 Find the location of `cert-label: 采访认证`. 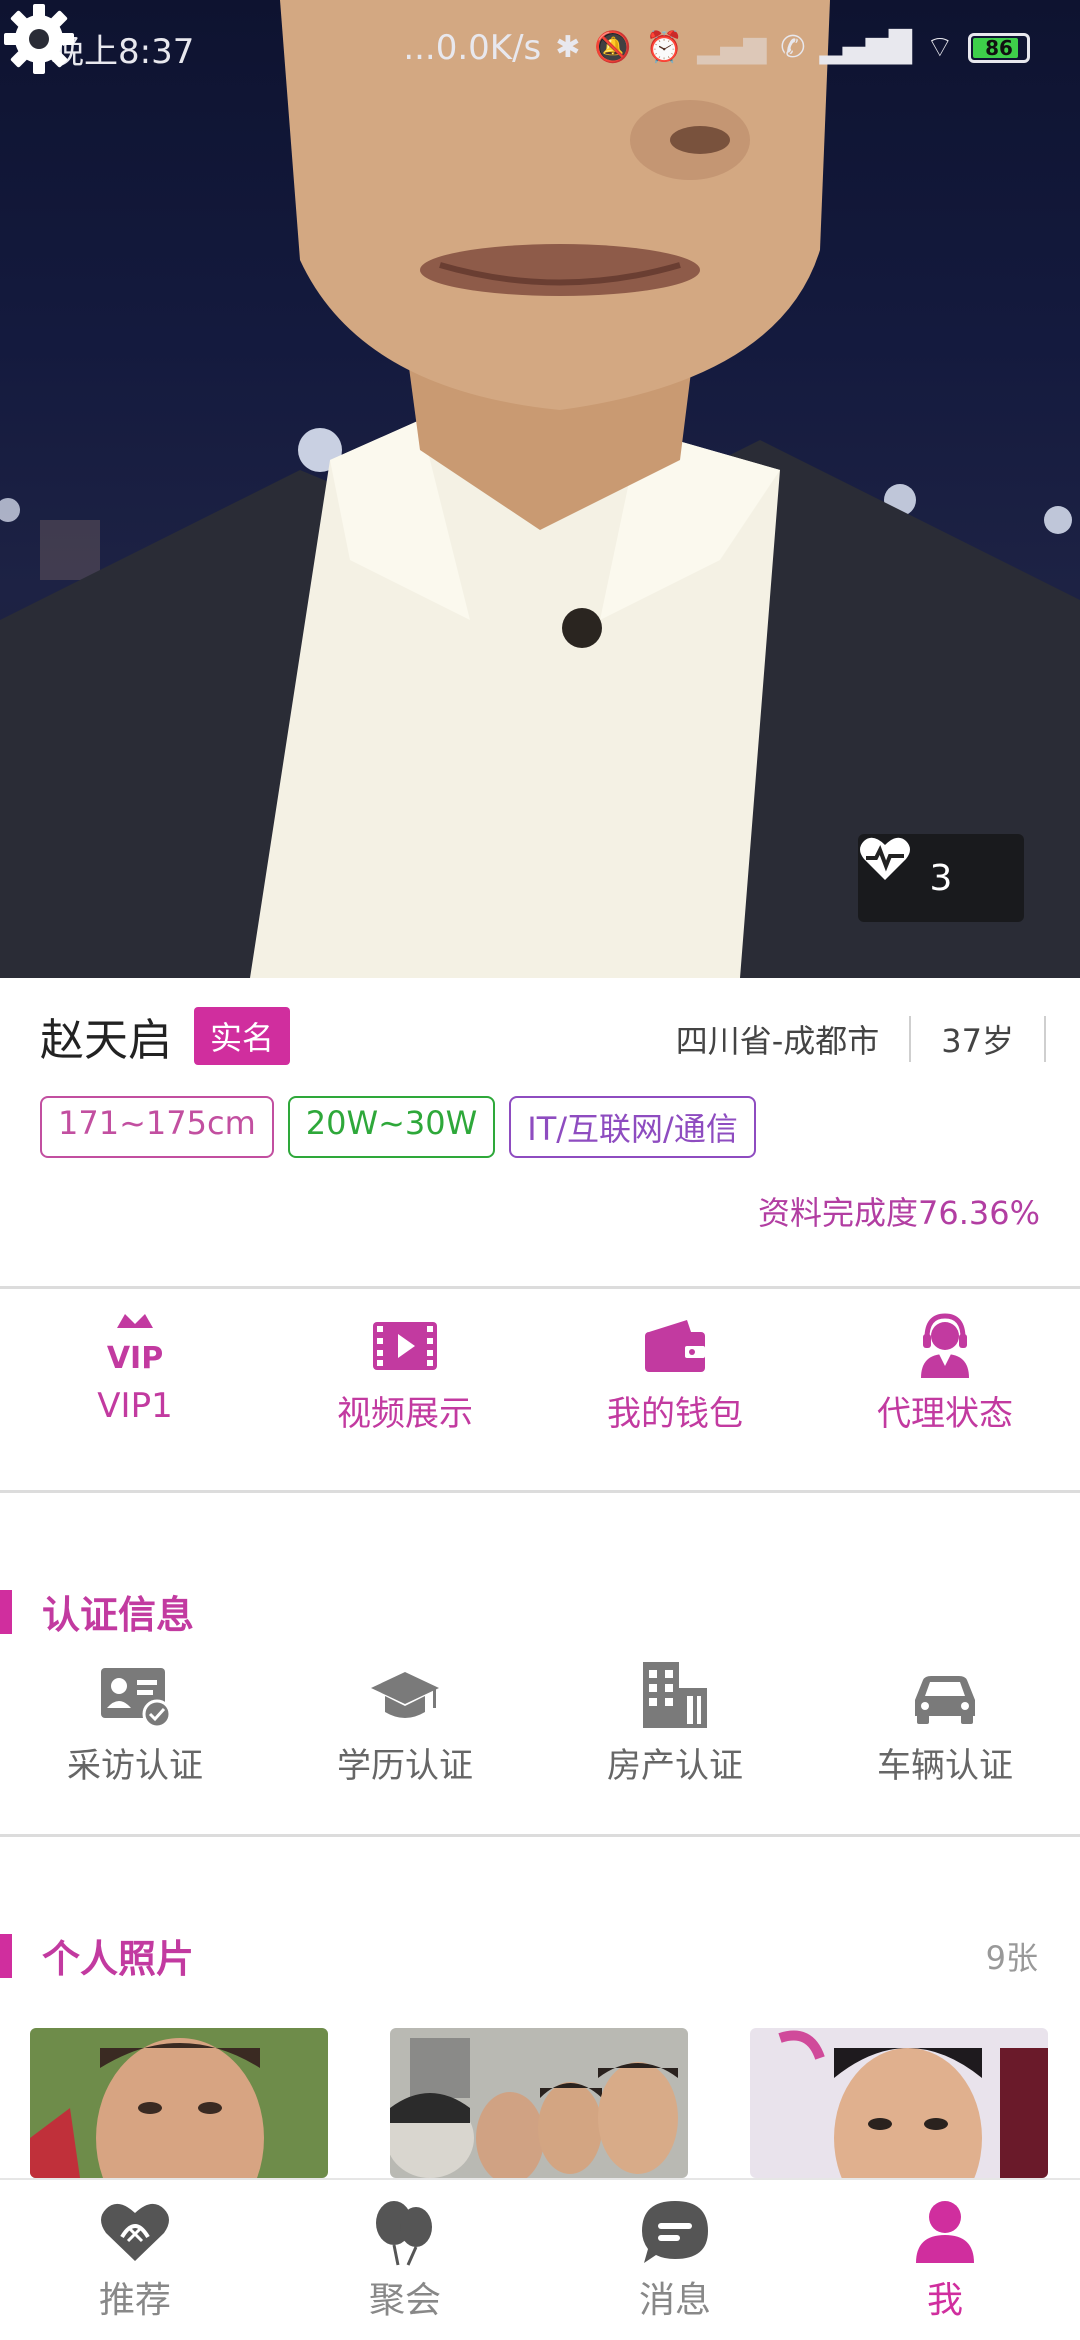

cert-label: 采访认证 is located at coordinates (135, 1766).